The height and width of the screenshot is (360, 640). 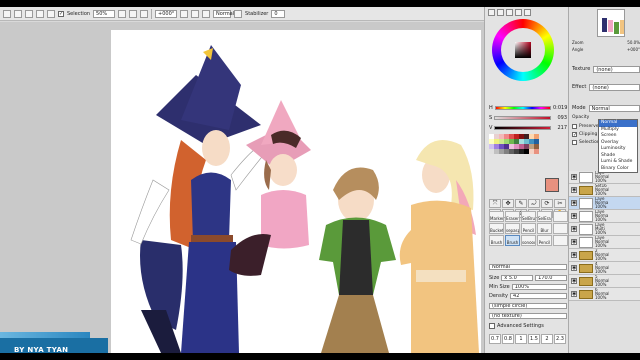 What do you see at coordinates (544, 216) in the screenshot?
I see `brush-preset: SelErase` at bounding box center [544, 216].